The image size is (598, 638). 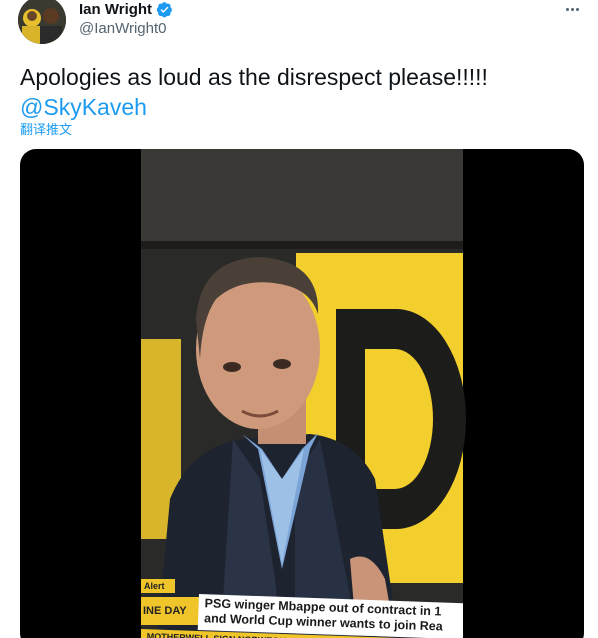 I want to click on author-handle: @IanWright0, so click(x=126, y=28).